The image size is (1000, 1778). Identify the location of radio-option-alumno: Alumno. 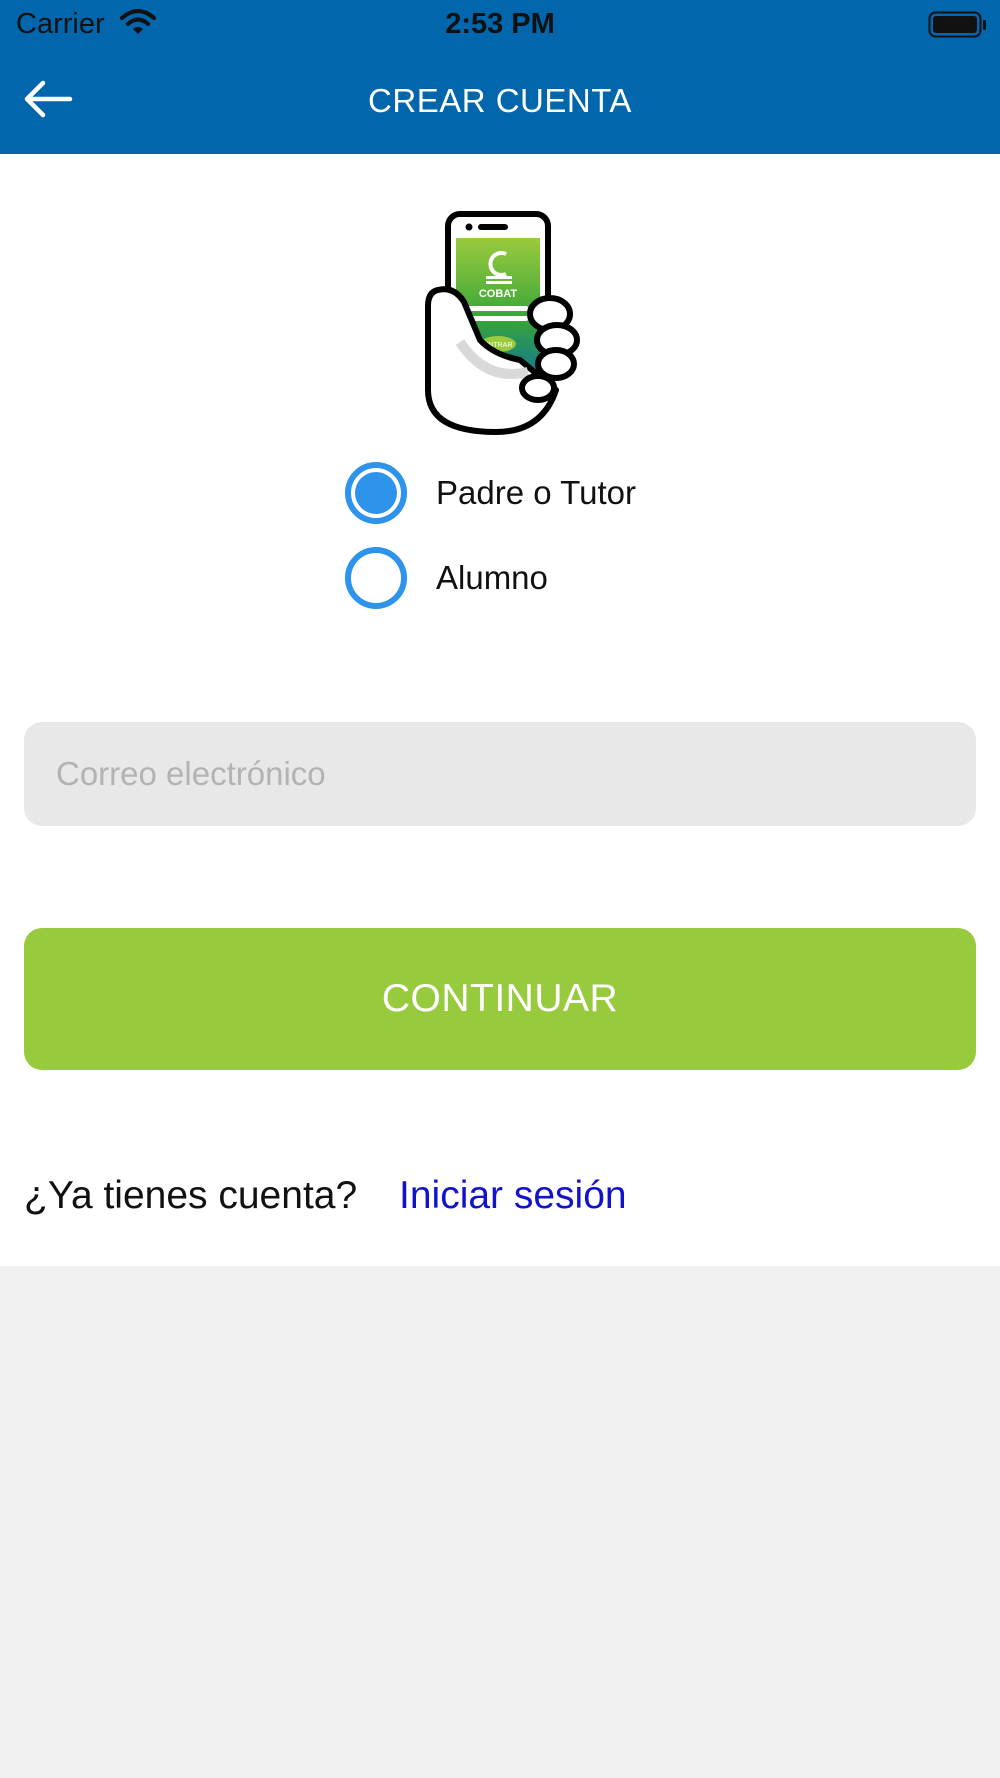
(446, 578).